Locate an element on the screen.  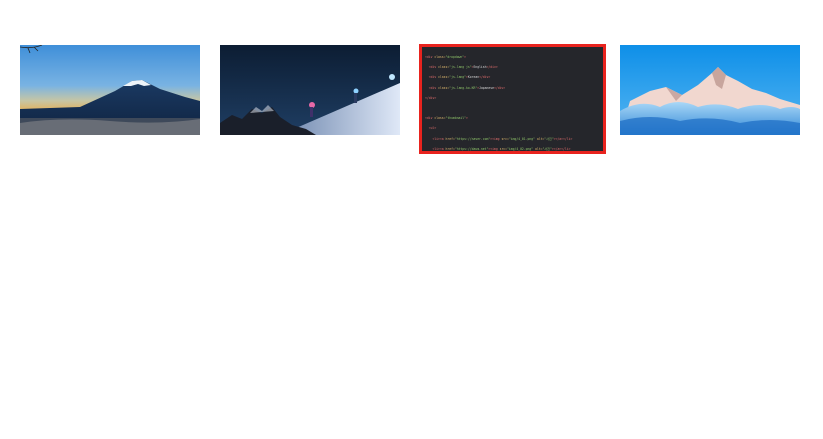
thumbnail-mountain-clouds is located at coordinates (710, 90).